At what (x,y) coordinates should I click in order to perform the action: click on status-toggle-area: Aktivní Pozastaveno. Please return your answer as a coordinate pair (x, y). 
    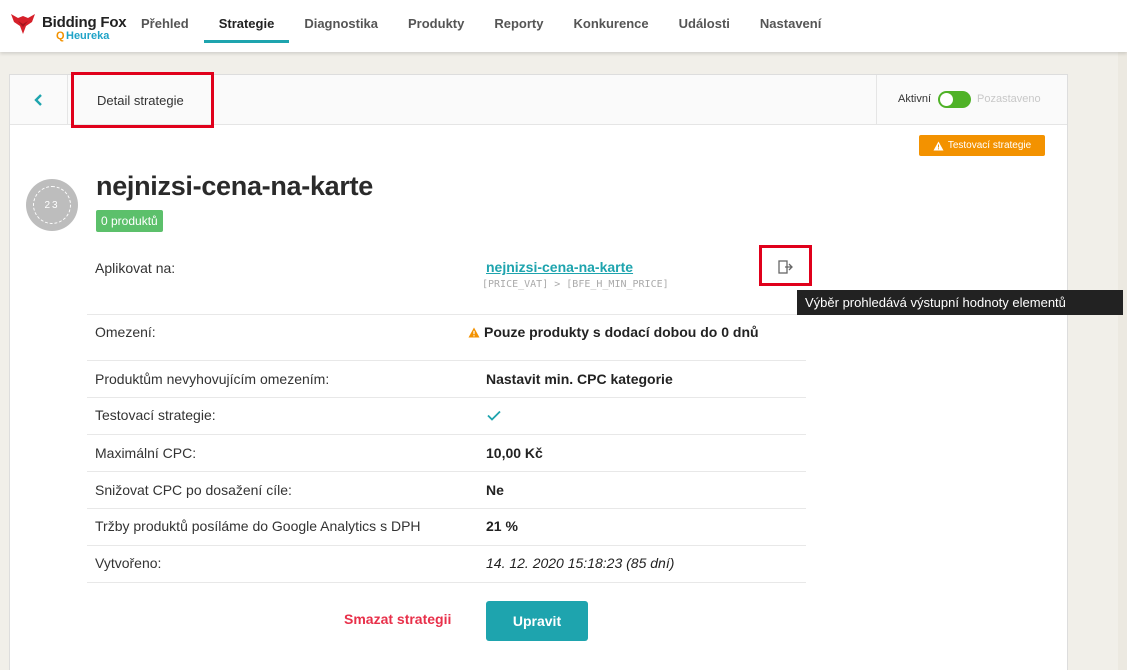
    Looking at the image, I should click on (971, 100).